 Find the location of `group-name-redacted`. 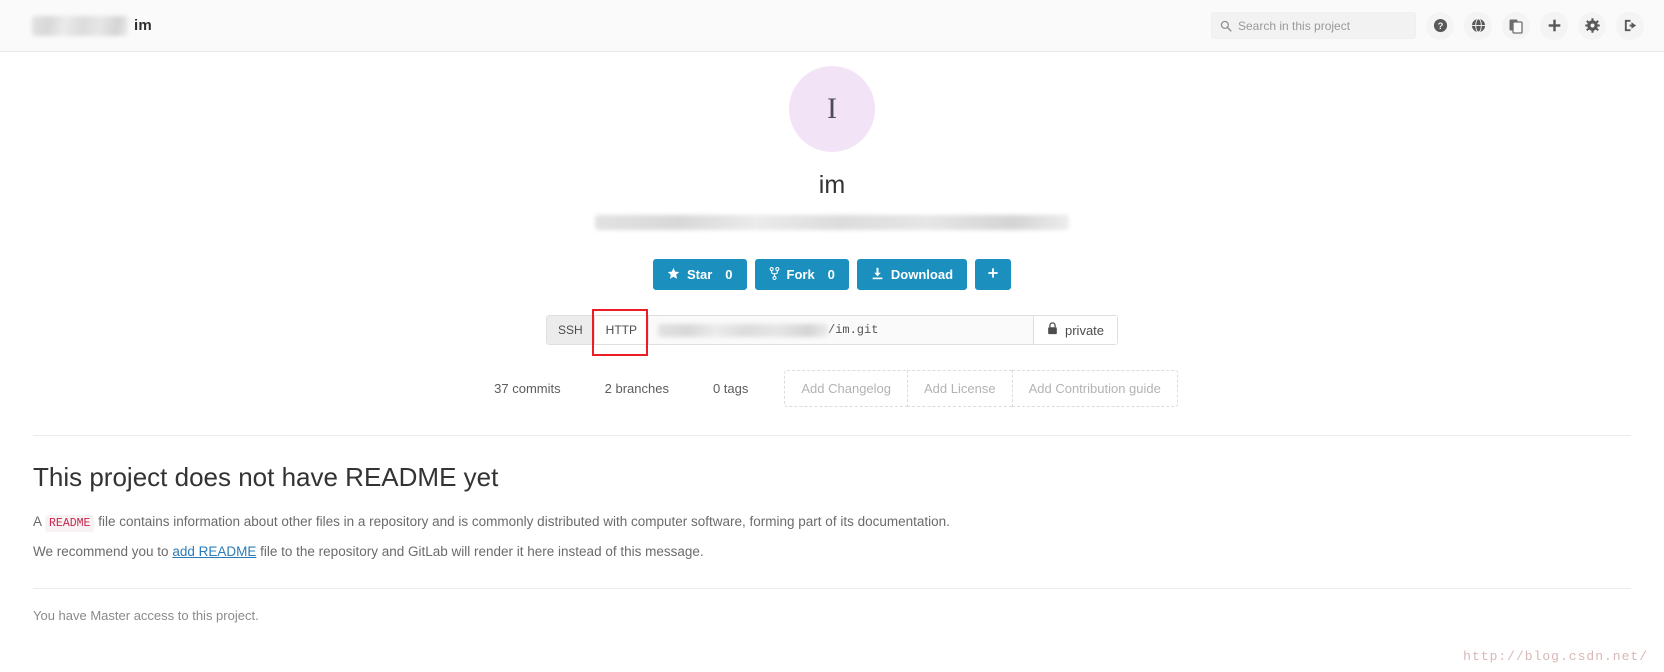

group-name-redacted is located at coordinates (80, 25).